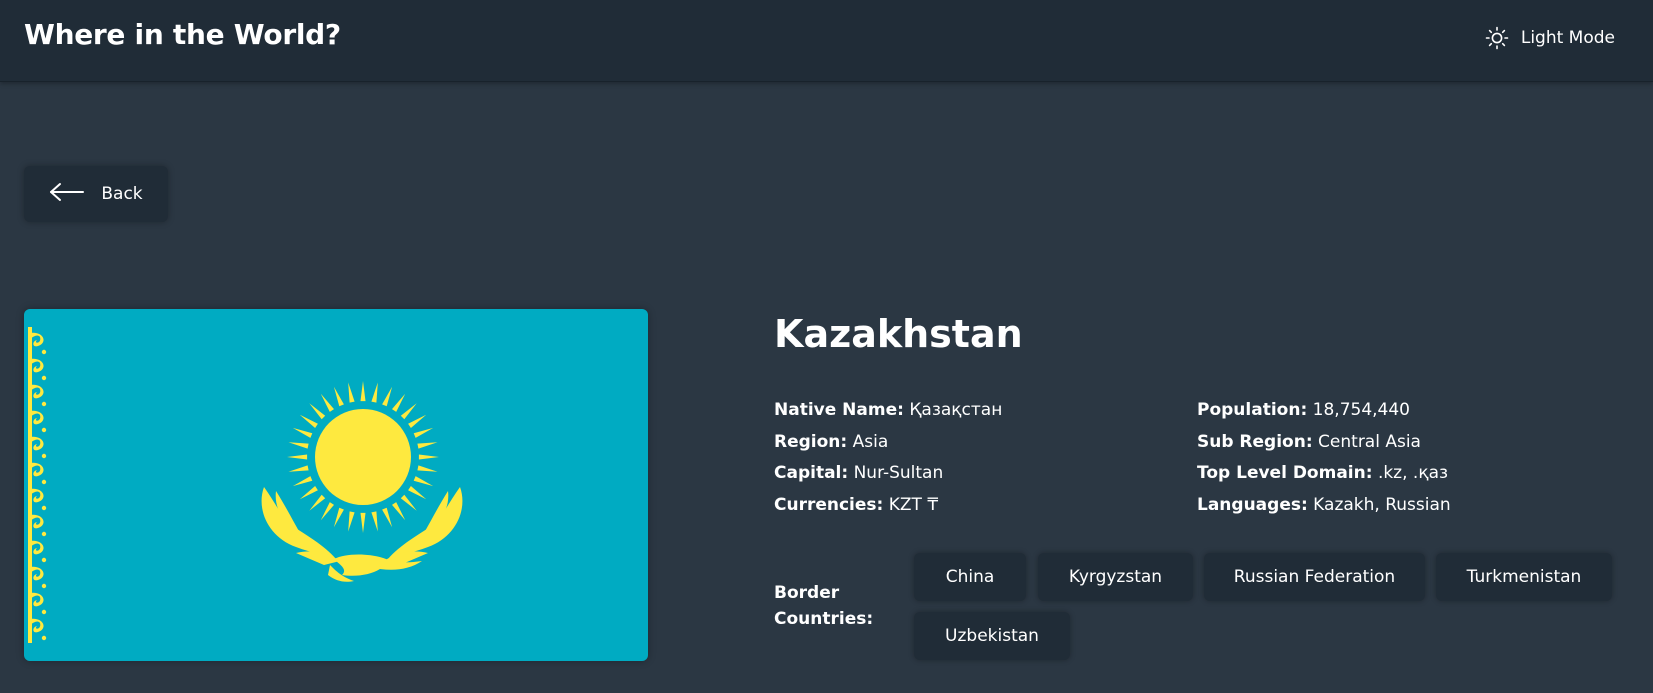 Image resolution: width=1653 pixels, height=693 pixels. What do you see at coordinates (67, 194) in the screenshot?
I see `arrow-left-icon` at bounding box center [67, 194].